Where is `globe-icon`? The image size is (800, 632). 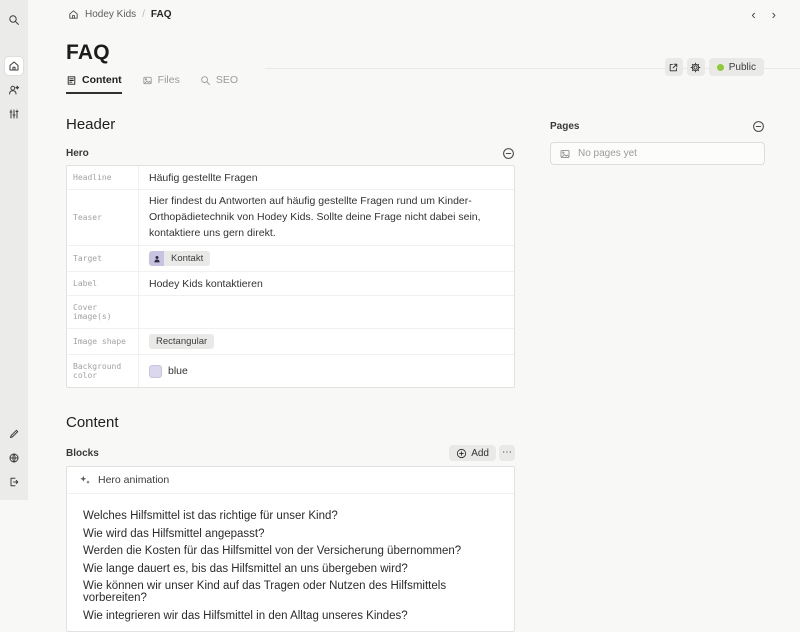
globe-icon is located at coordinates (14, 458).